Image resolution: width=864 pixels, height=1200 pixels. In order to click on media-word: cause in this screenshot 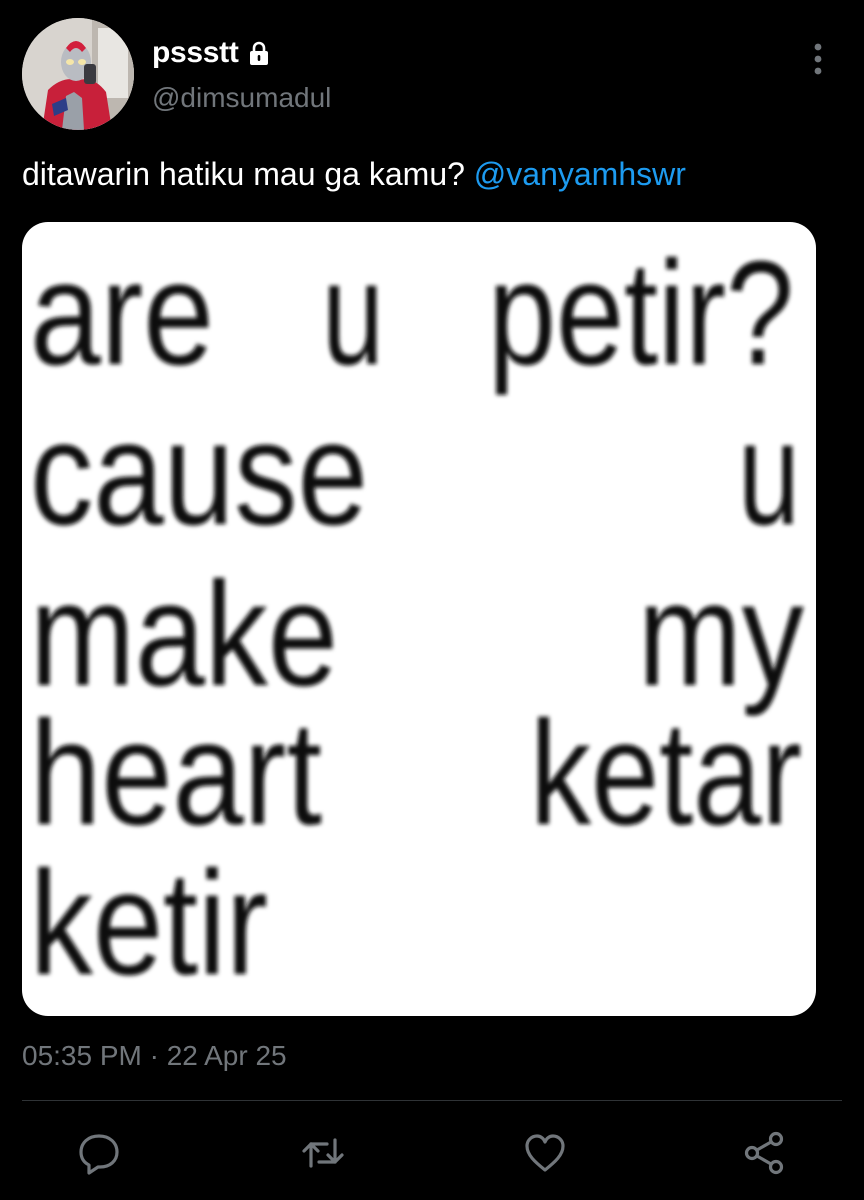, I will do `click(199, 473)`.